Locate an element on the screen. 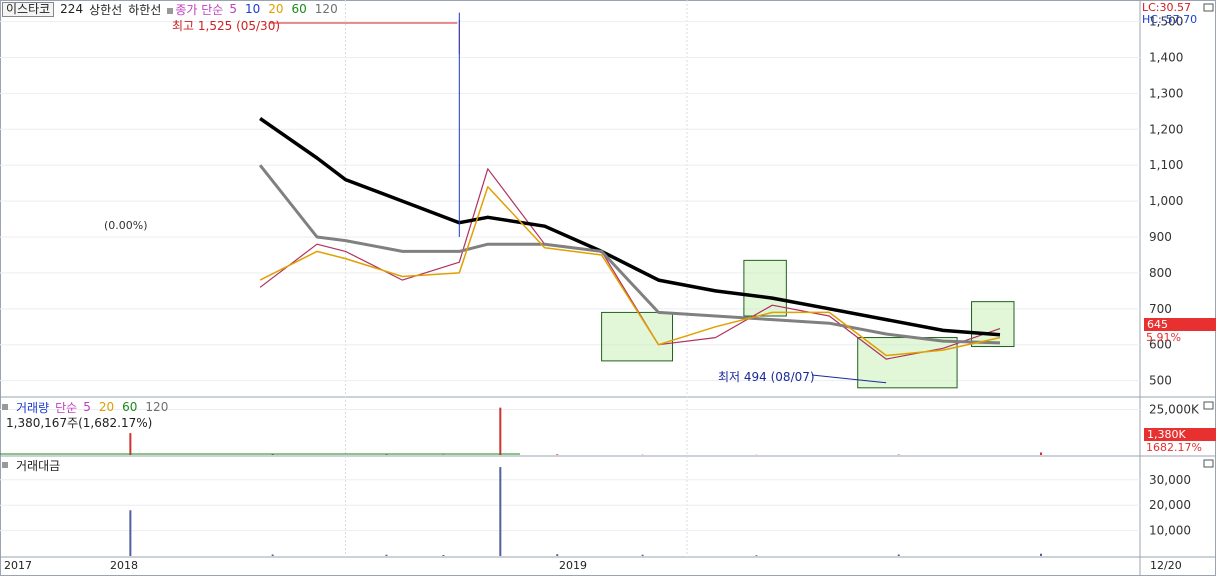 This screenshot has width=1216, height=579. amount-panel-toggle-icon is located at coordinates (1208, 463).